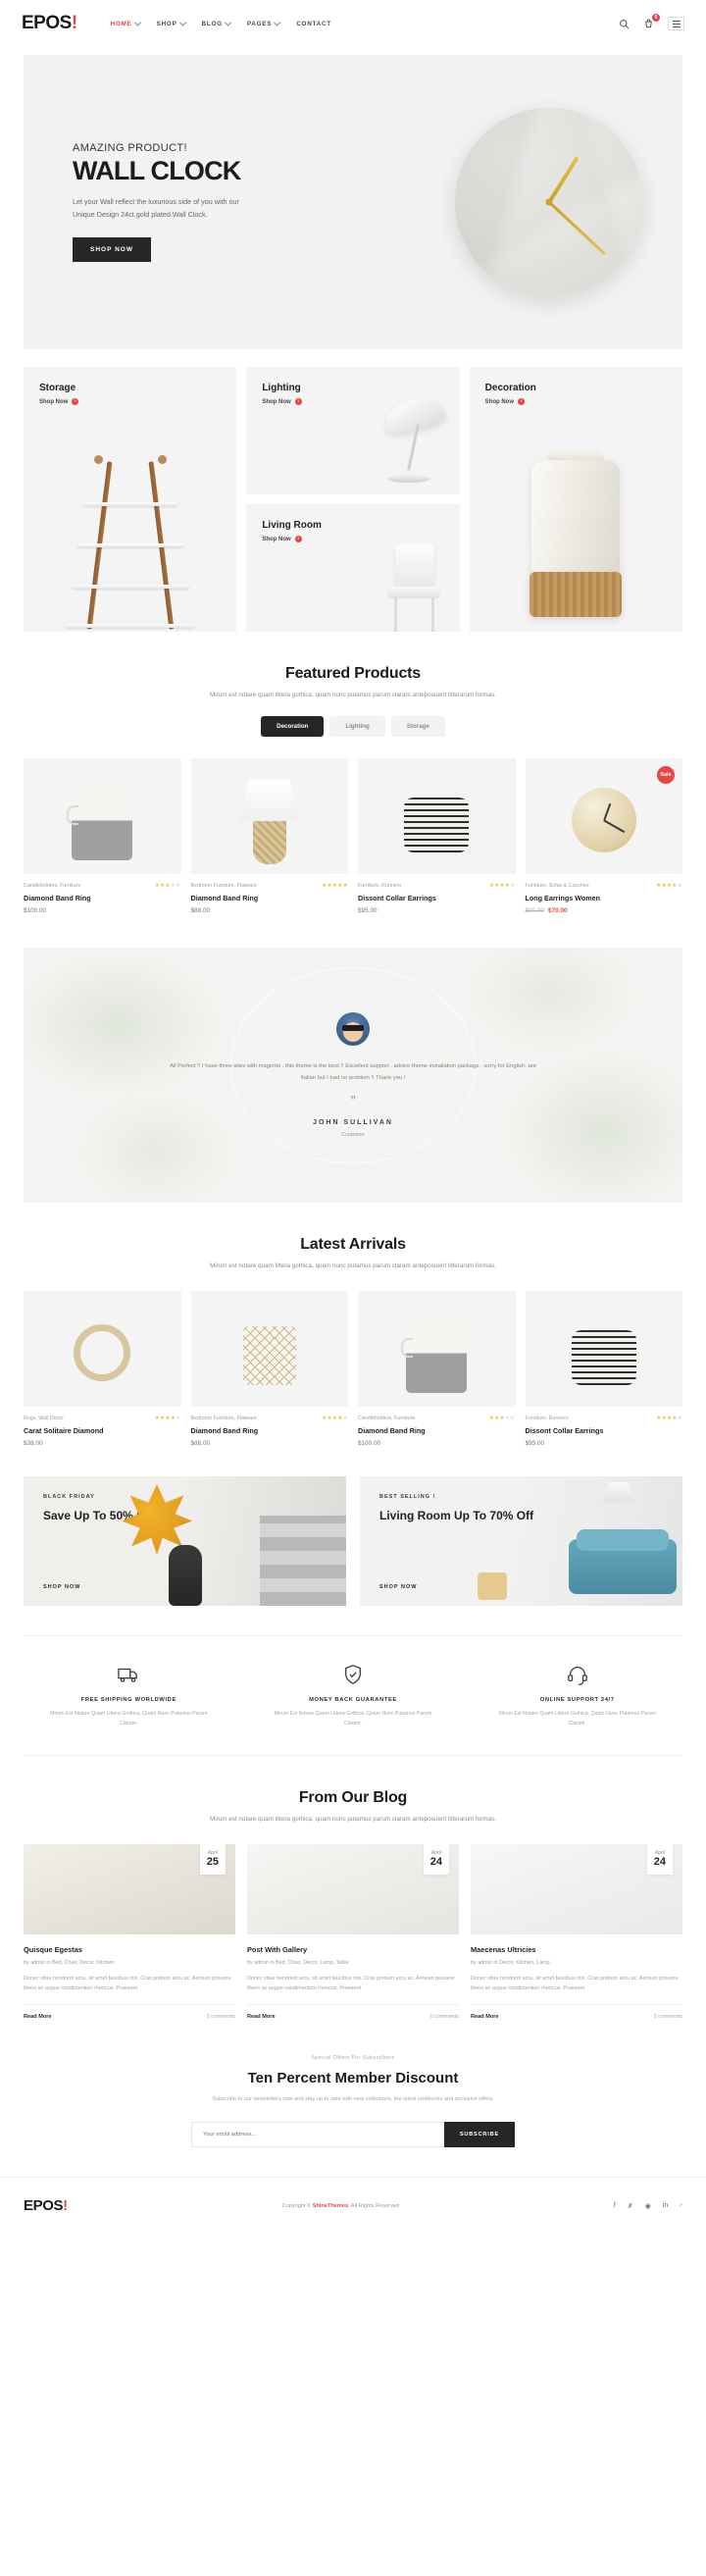 Image resolution: width=706 pixels, height=2576 pixels. Describe the element at coordinates (270, 1443) in the screenshot. I see `product-price-row: $88.00` at that location.